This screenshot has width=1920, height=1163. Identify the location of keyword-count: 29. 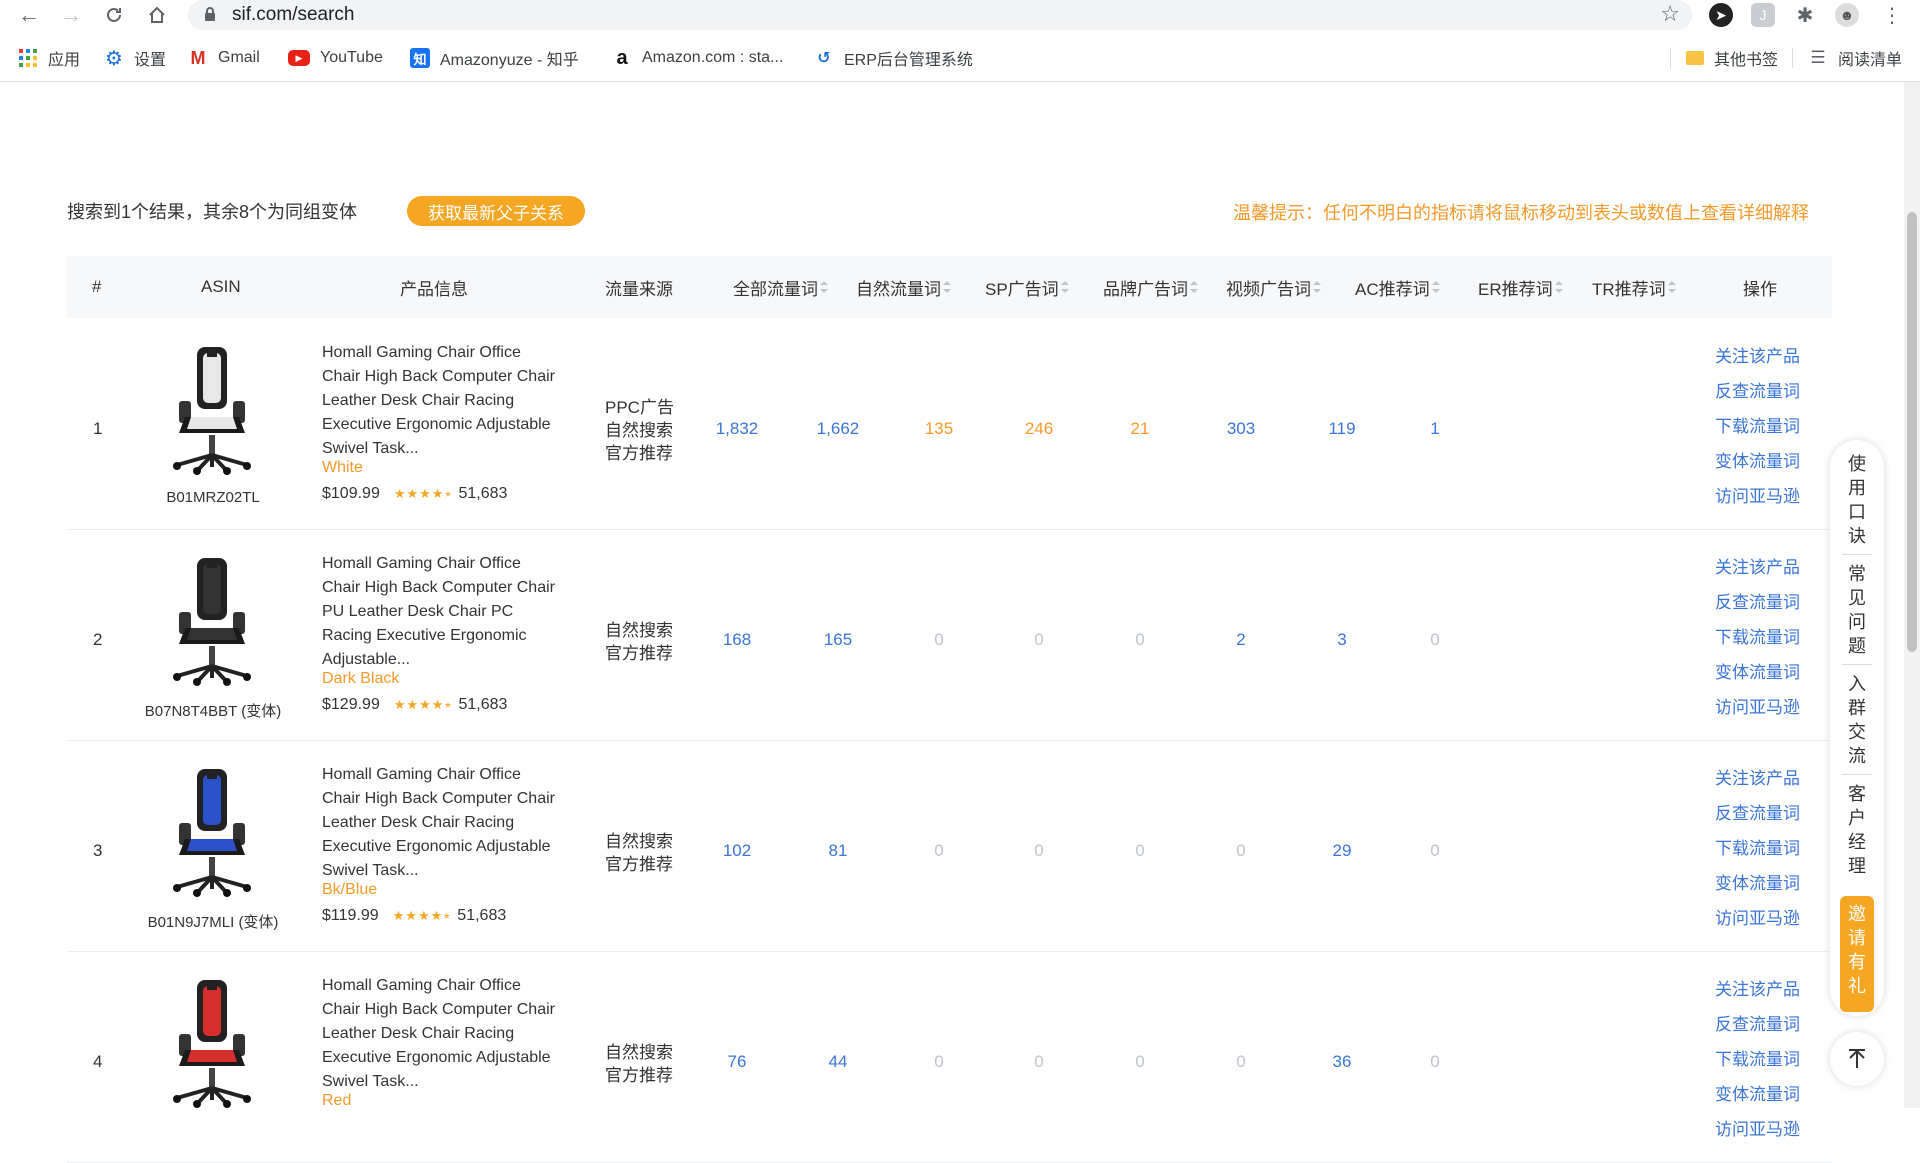
(1342, 851).